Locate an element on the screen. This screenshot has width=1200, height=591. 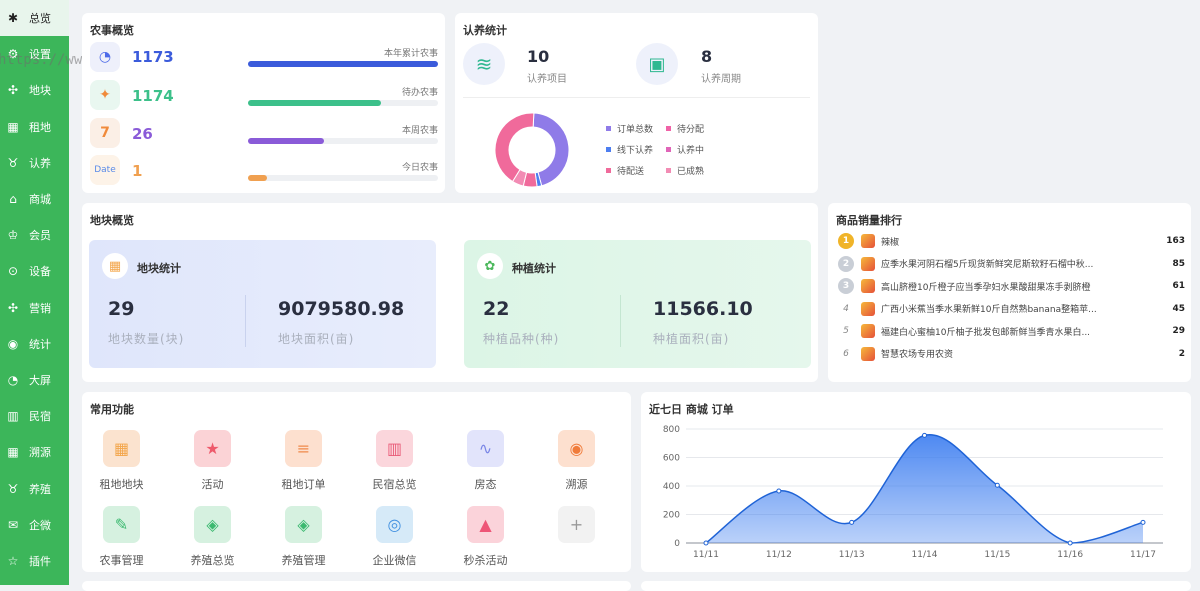
legend-item: 认养中 is located at coordinates (696, 149).